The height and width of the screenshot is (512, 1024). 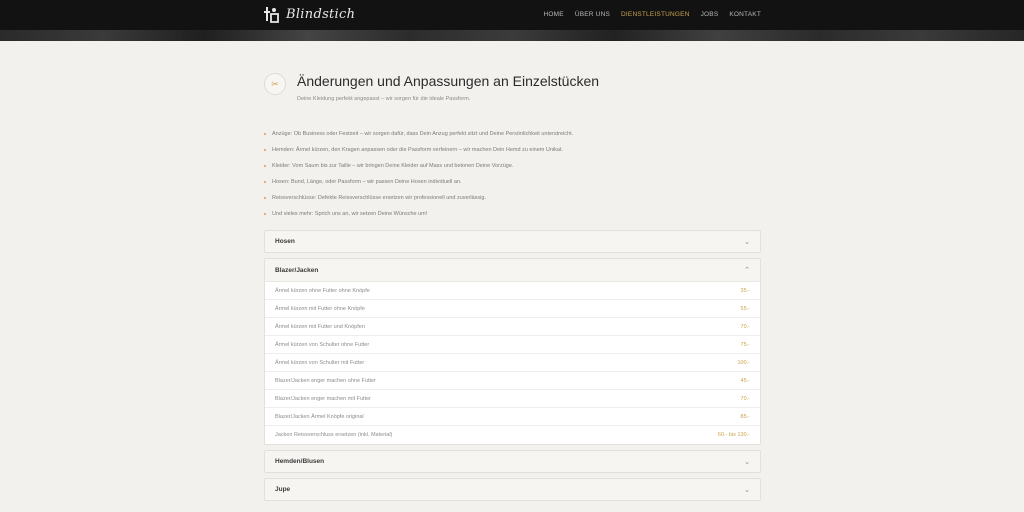 I want to click on price-value: 75.-, so click(x=745, y=344).